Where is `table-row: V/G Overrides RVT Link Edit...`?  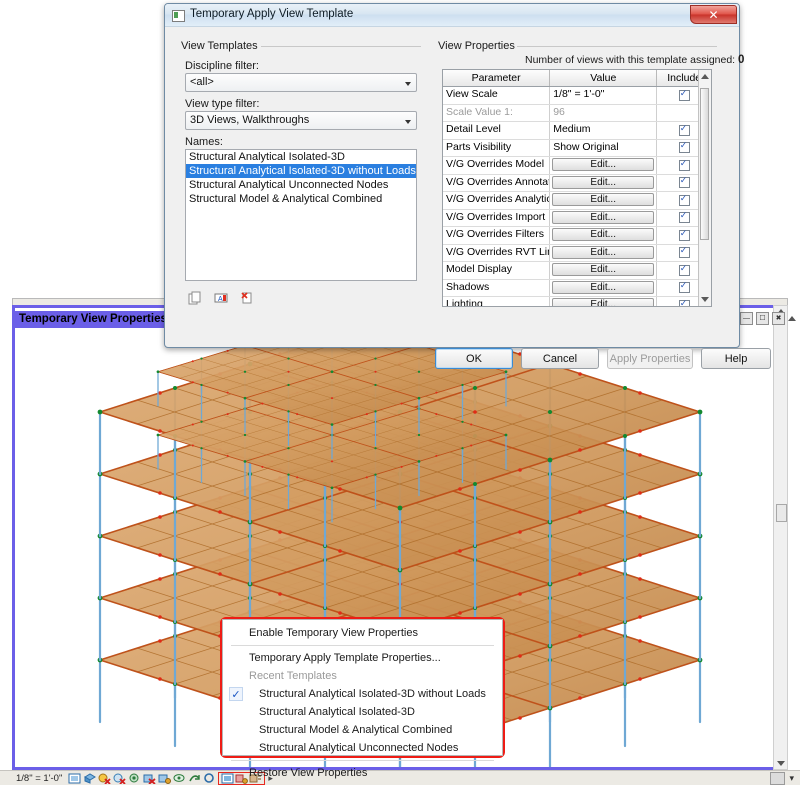 table-row: V/G Overrides RVT Link Edit... is located at coordinates (577, 253).